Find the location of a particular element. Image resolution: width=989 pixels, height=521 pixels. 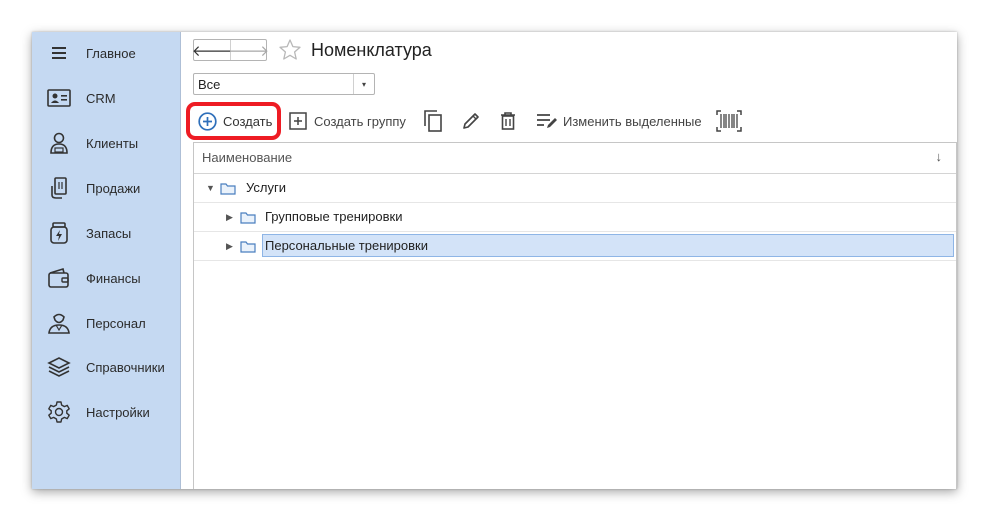

edit-selected-button: Изменить выделенные is located at coordinates (619, 121).